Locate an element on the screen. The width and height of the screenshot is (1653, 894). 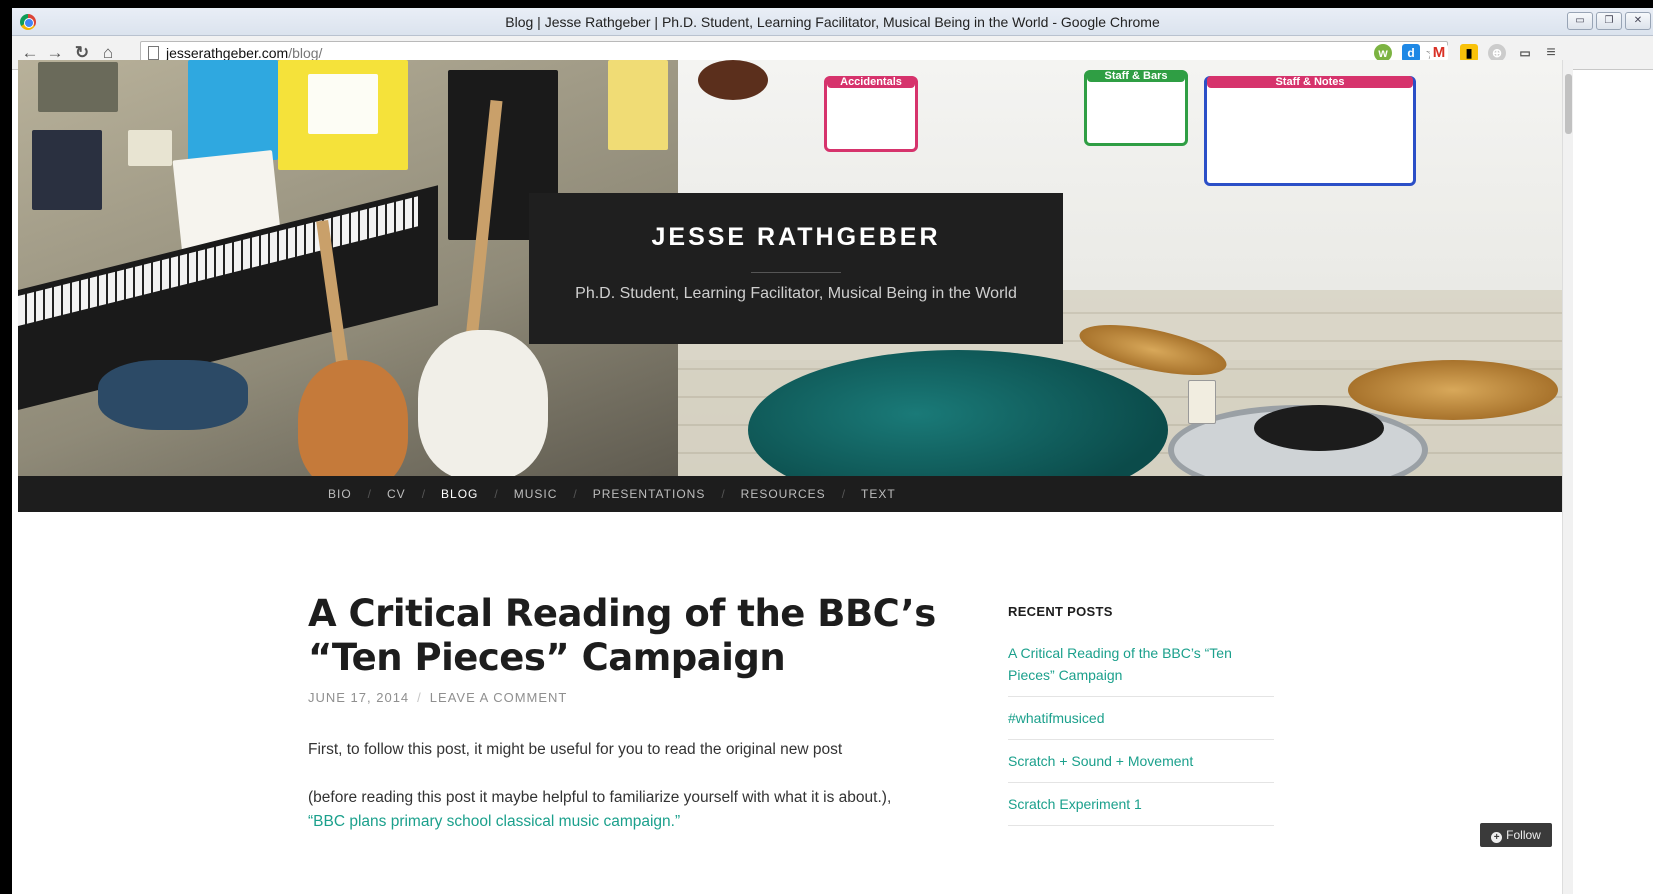
restore-button: ❐ is located at coordinates (1609, 21).